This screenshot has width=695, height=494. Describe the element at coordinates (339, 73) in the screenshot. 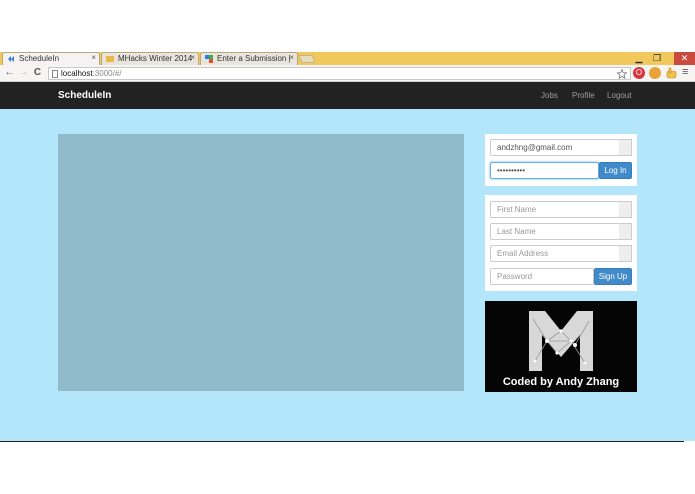

I see `address-bar: localhost:3000/#/` at that location.